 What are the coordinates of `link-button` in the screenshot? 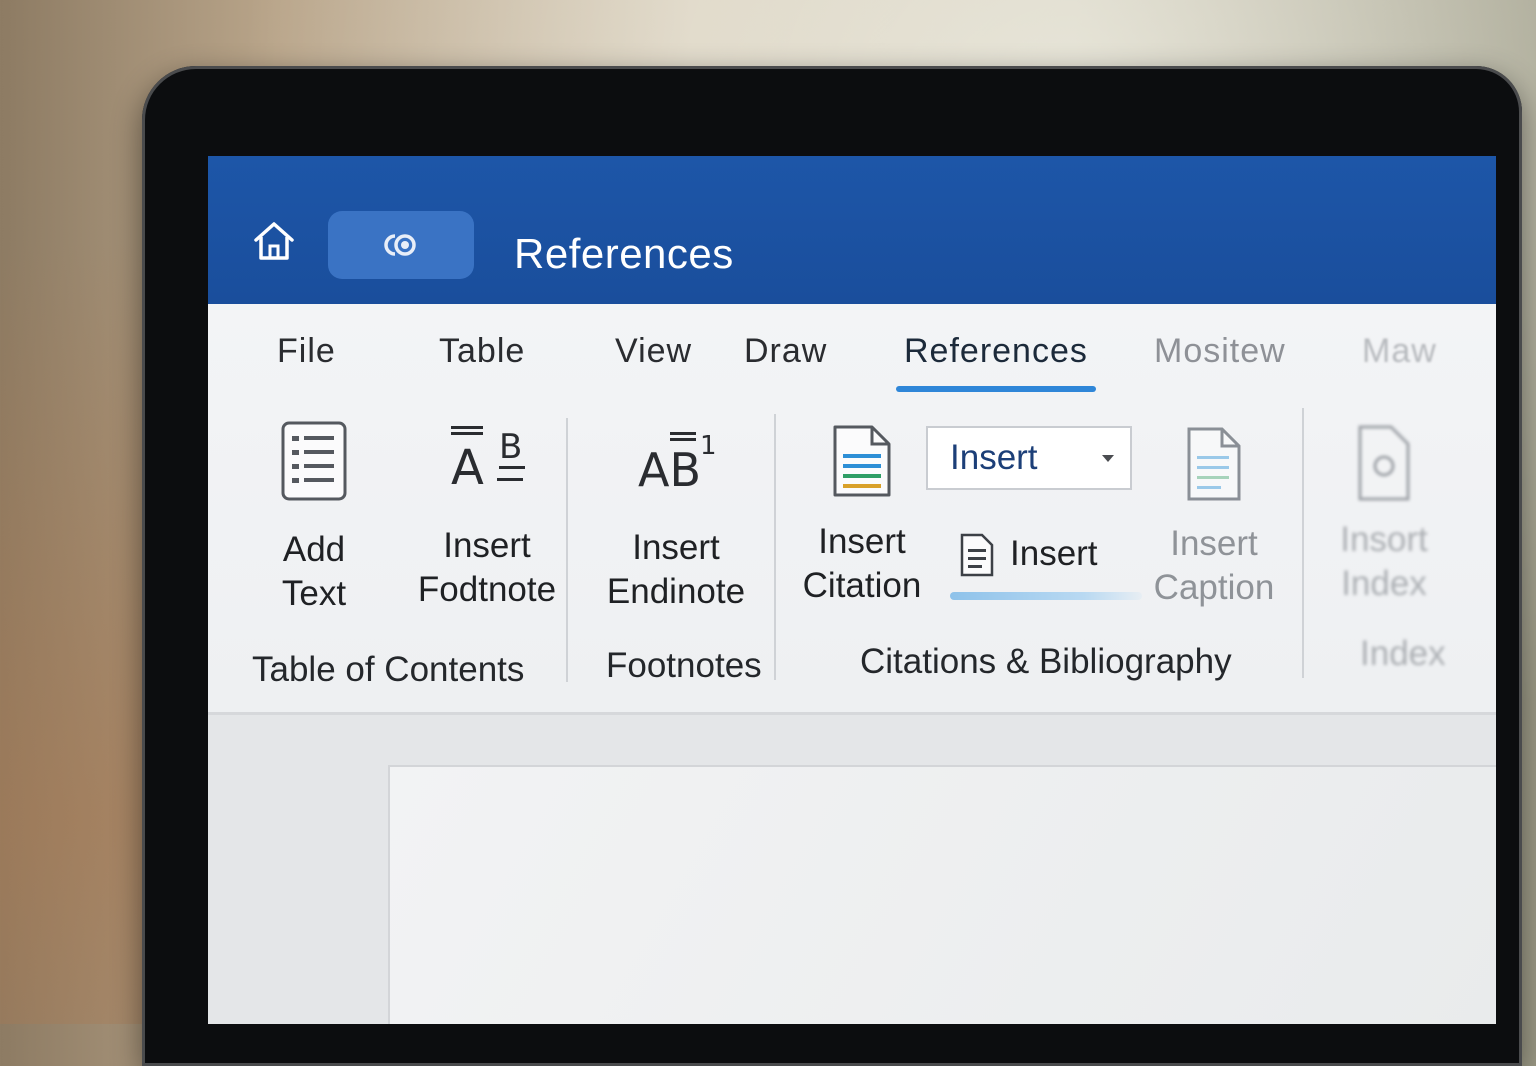 It's located at (401, 245).